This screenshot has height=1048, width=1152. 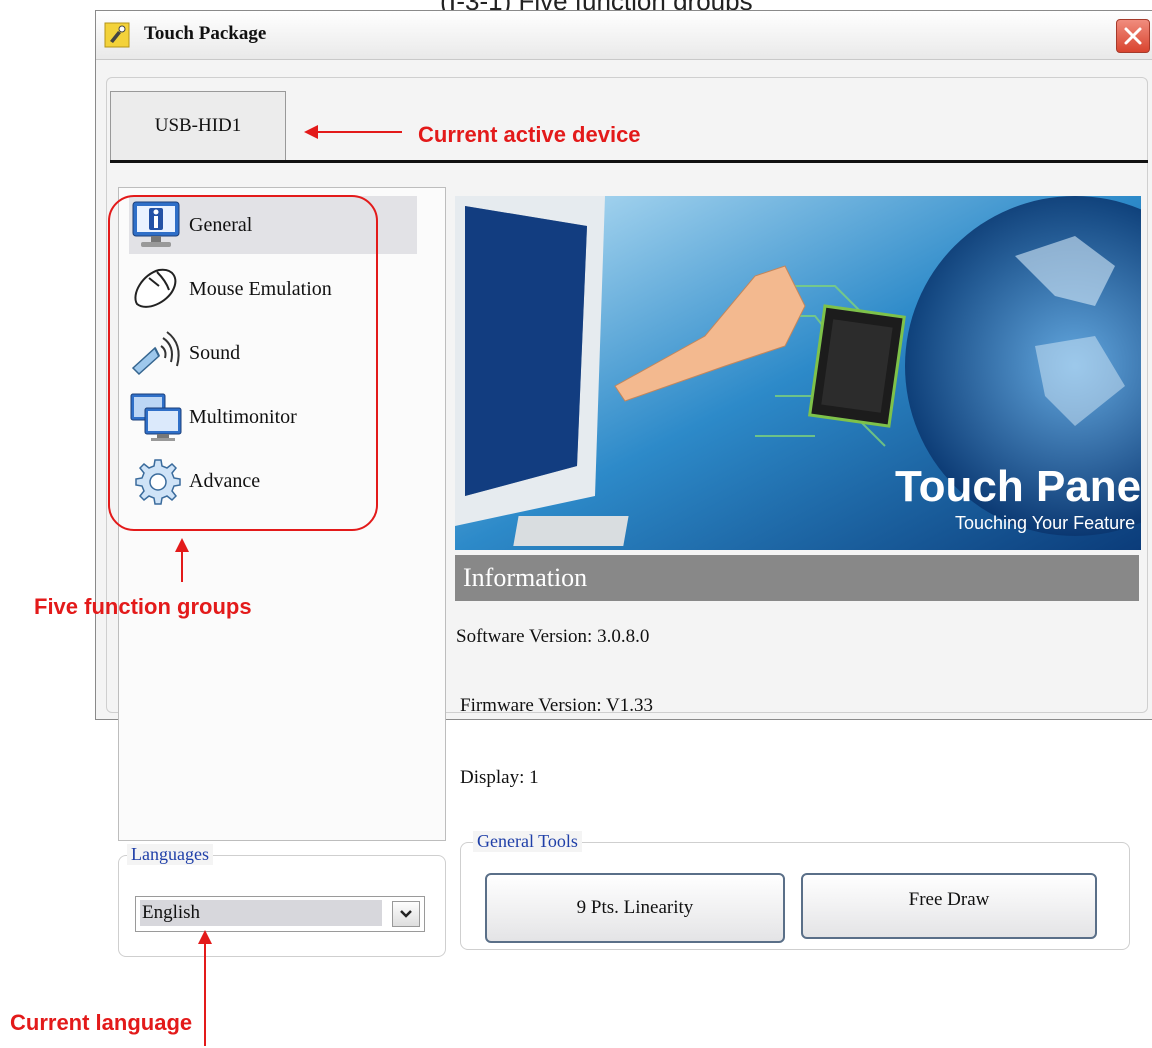 I want to click on general-tools-group: General Tools 9 Pts. Linearity Free Draw, so click(x=795, y=890).